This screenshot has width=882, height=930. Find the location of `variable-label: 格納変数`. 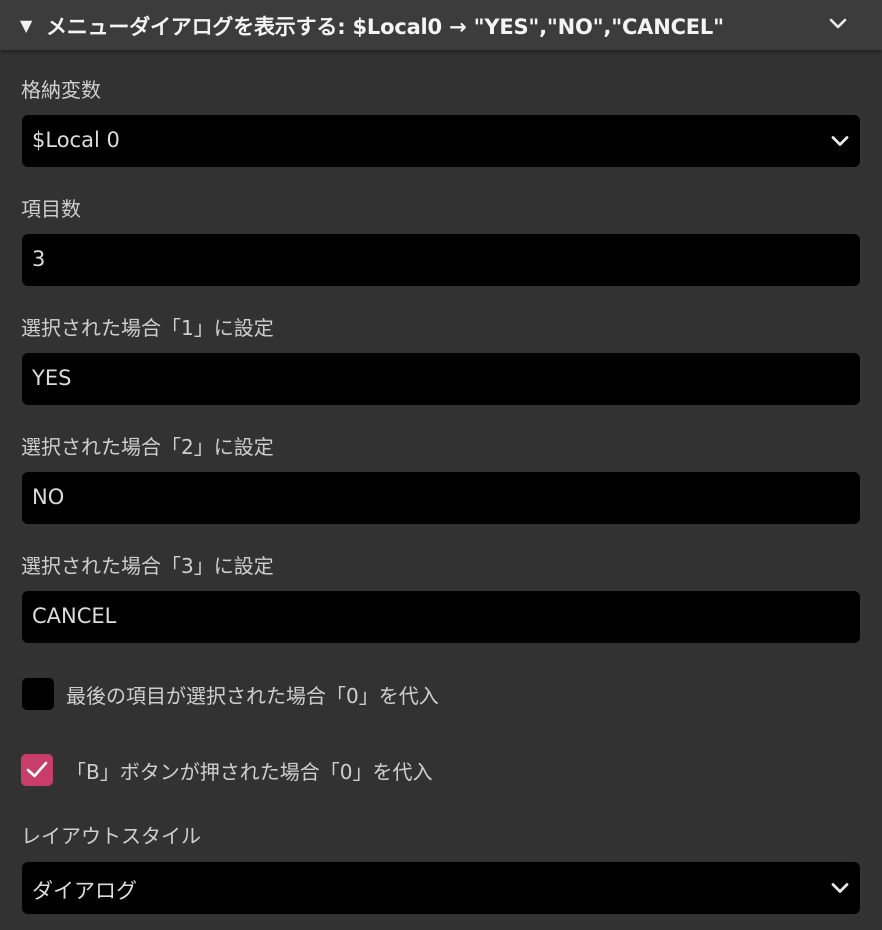

variable-label: 格納変数 is located at coordinates (61, 90).